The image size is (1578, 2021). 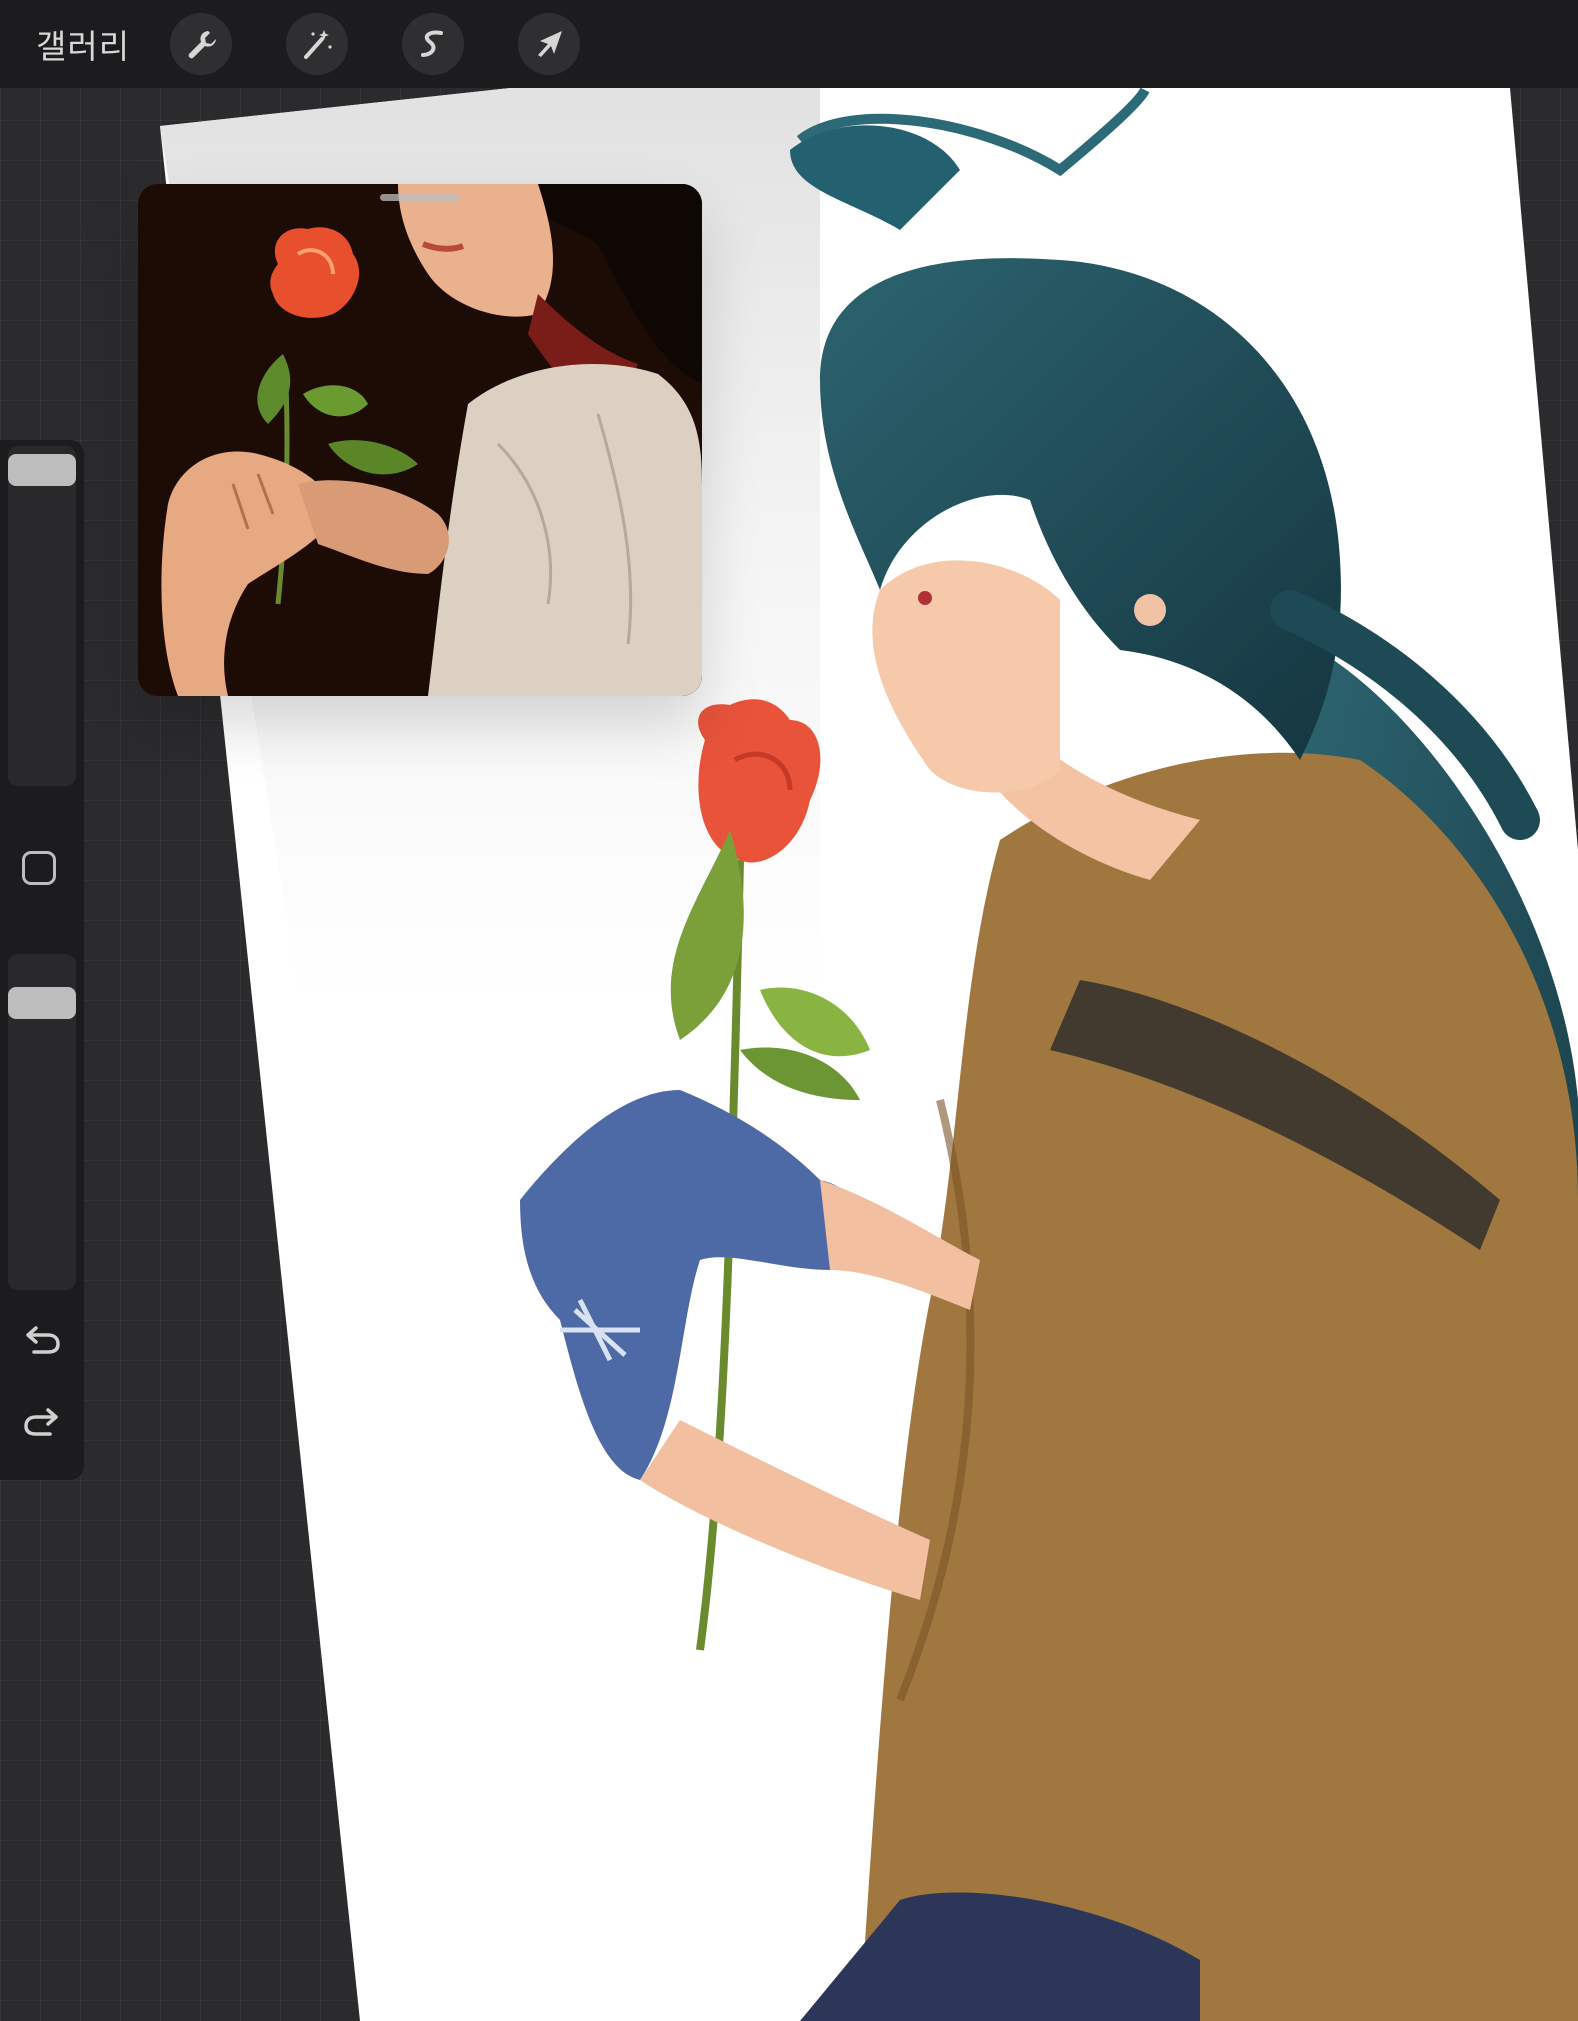 I want to click on actions-button, so click(x=201, y=44).